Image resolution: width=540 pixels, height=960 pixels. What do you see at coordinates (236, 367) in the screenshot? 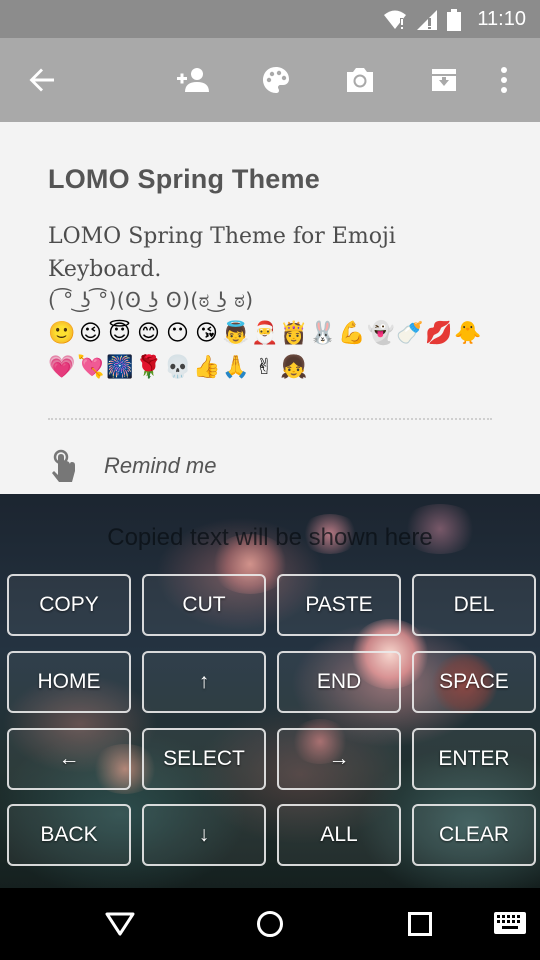
I see `emoji: 🙏` at bounding box center [236, 367].